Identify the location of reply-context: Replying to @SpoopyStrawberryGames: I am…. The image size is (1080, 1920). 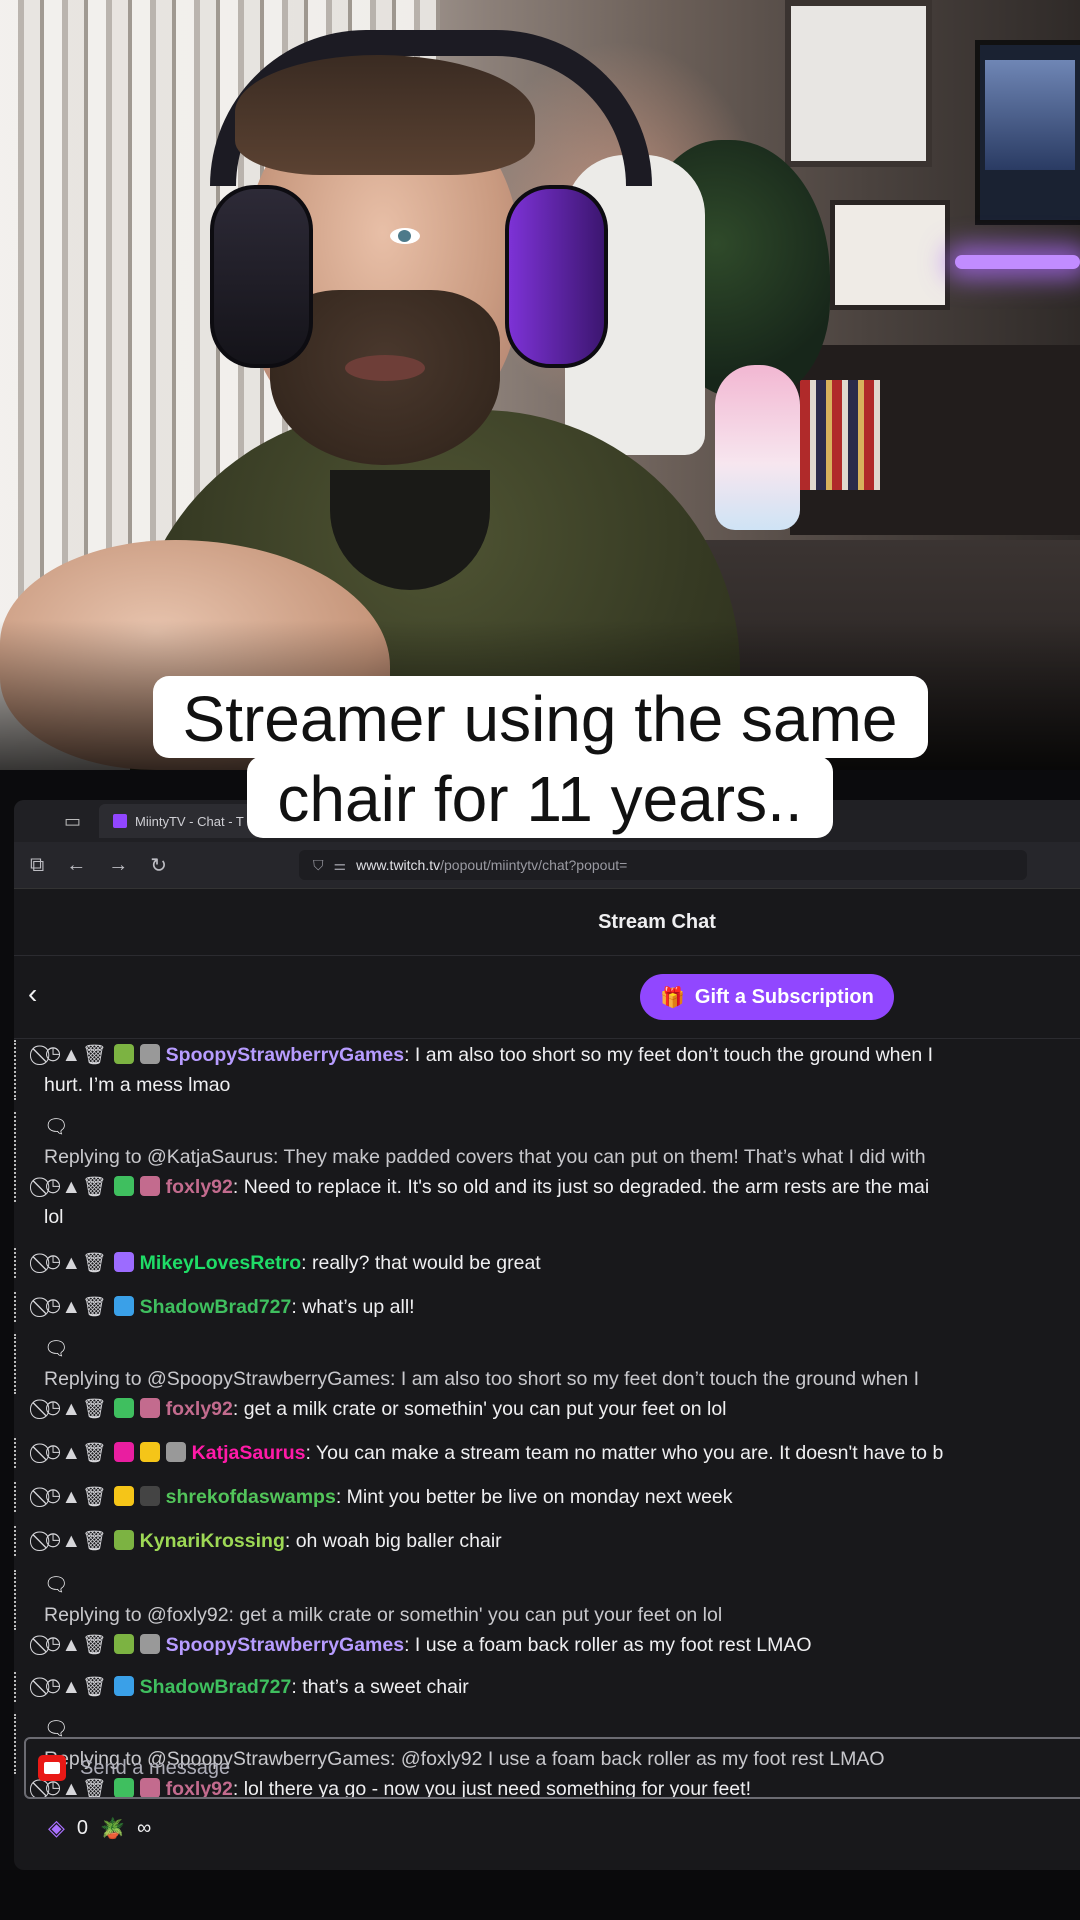
(562, 1379).